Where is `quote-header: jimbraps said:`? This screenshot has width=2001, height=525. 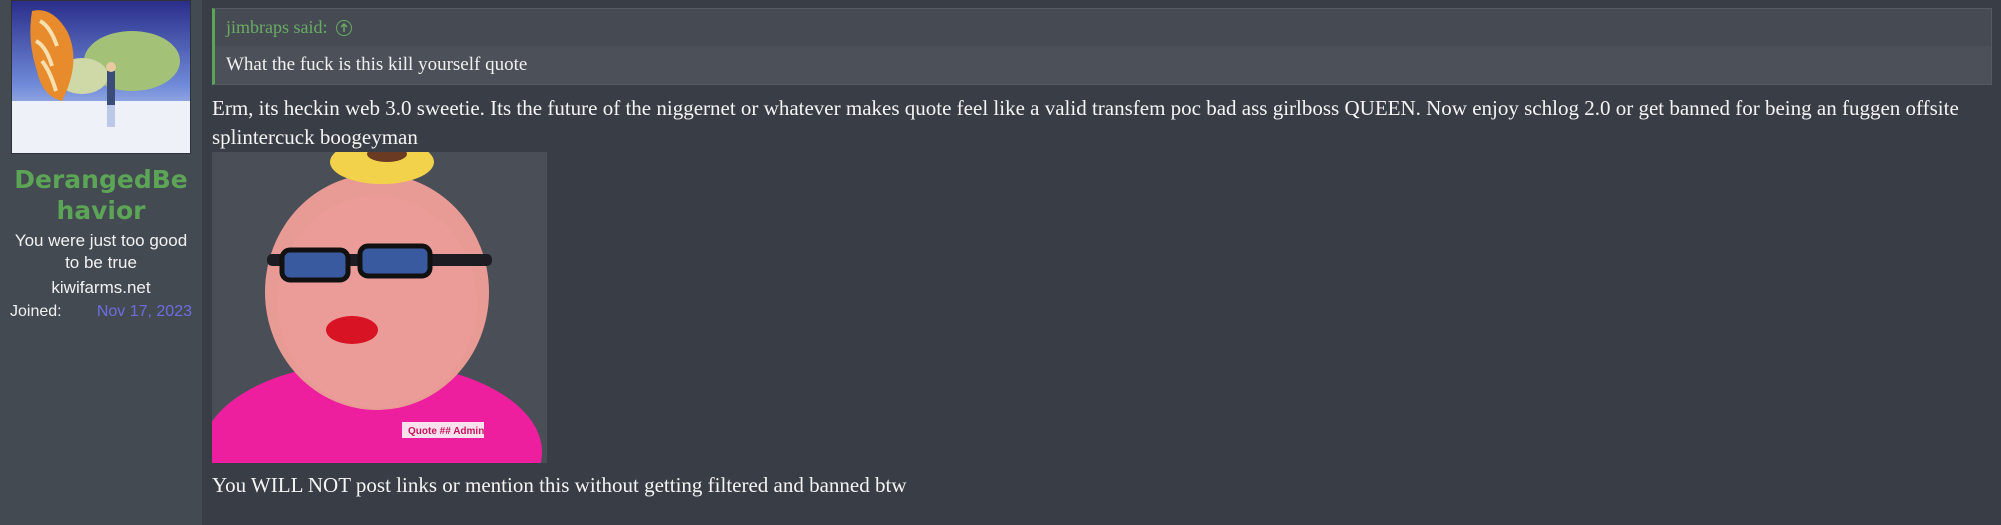
quote-header: jimbraps said: is located at coordinates (1103, 27).